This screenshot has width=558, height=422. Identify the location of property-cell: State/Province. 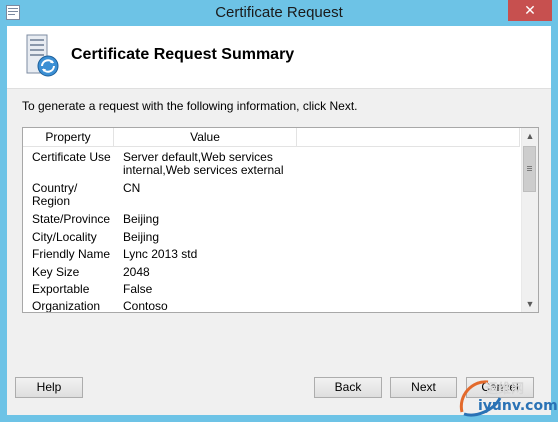
(71, 219).